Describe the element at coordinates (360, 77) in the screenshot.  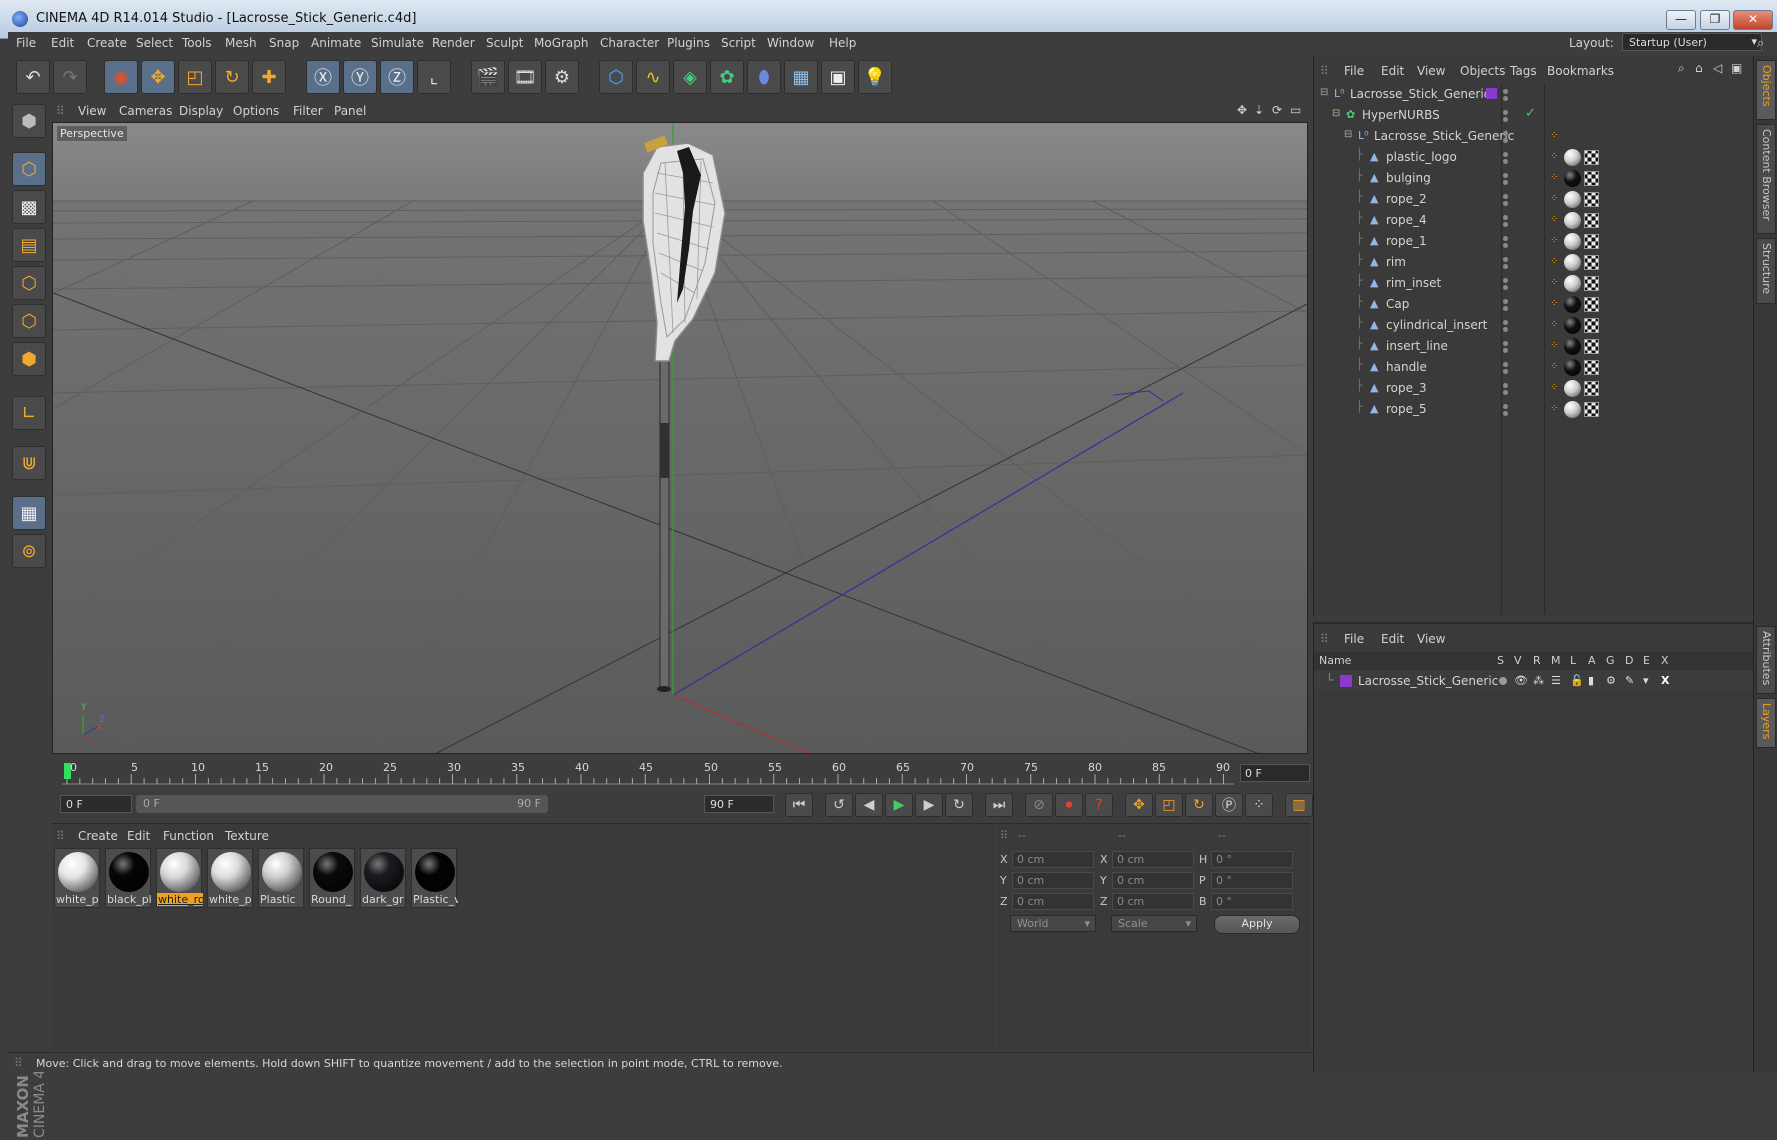
I see `y-axis-lock-icon: Ⓨ` at that location.